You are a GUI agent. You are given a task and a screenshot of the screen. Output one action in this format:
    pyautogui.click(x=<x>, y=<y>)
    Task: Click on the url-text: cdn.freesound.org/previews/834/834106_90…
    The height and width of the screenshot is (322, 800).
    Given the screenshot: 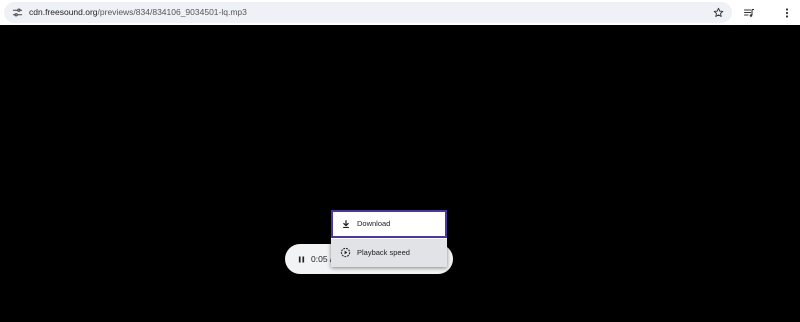 What is the action you would take?
    pyautogui.click(x=138, y=12)
    